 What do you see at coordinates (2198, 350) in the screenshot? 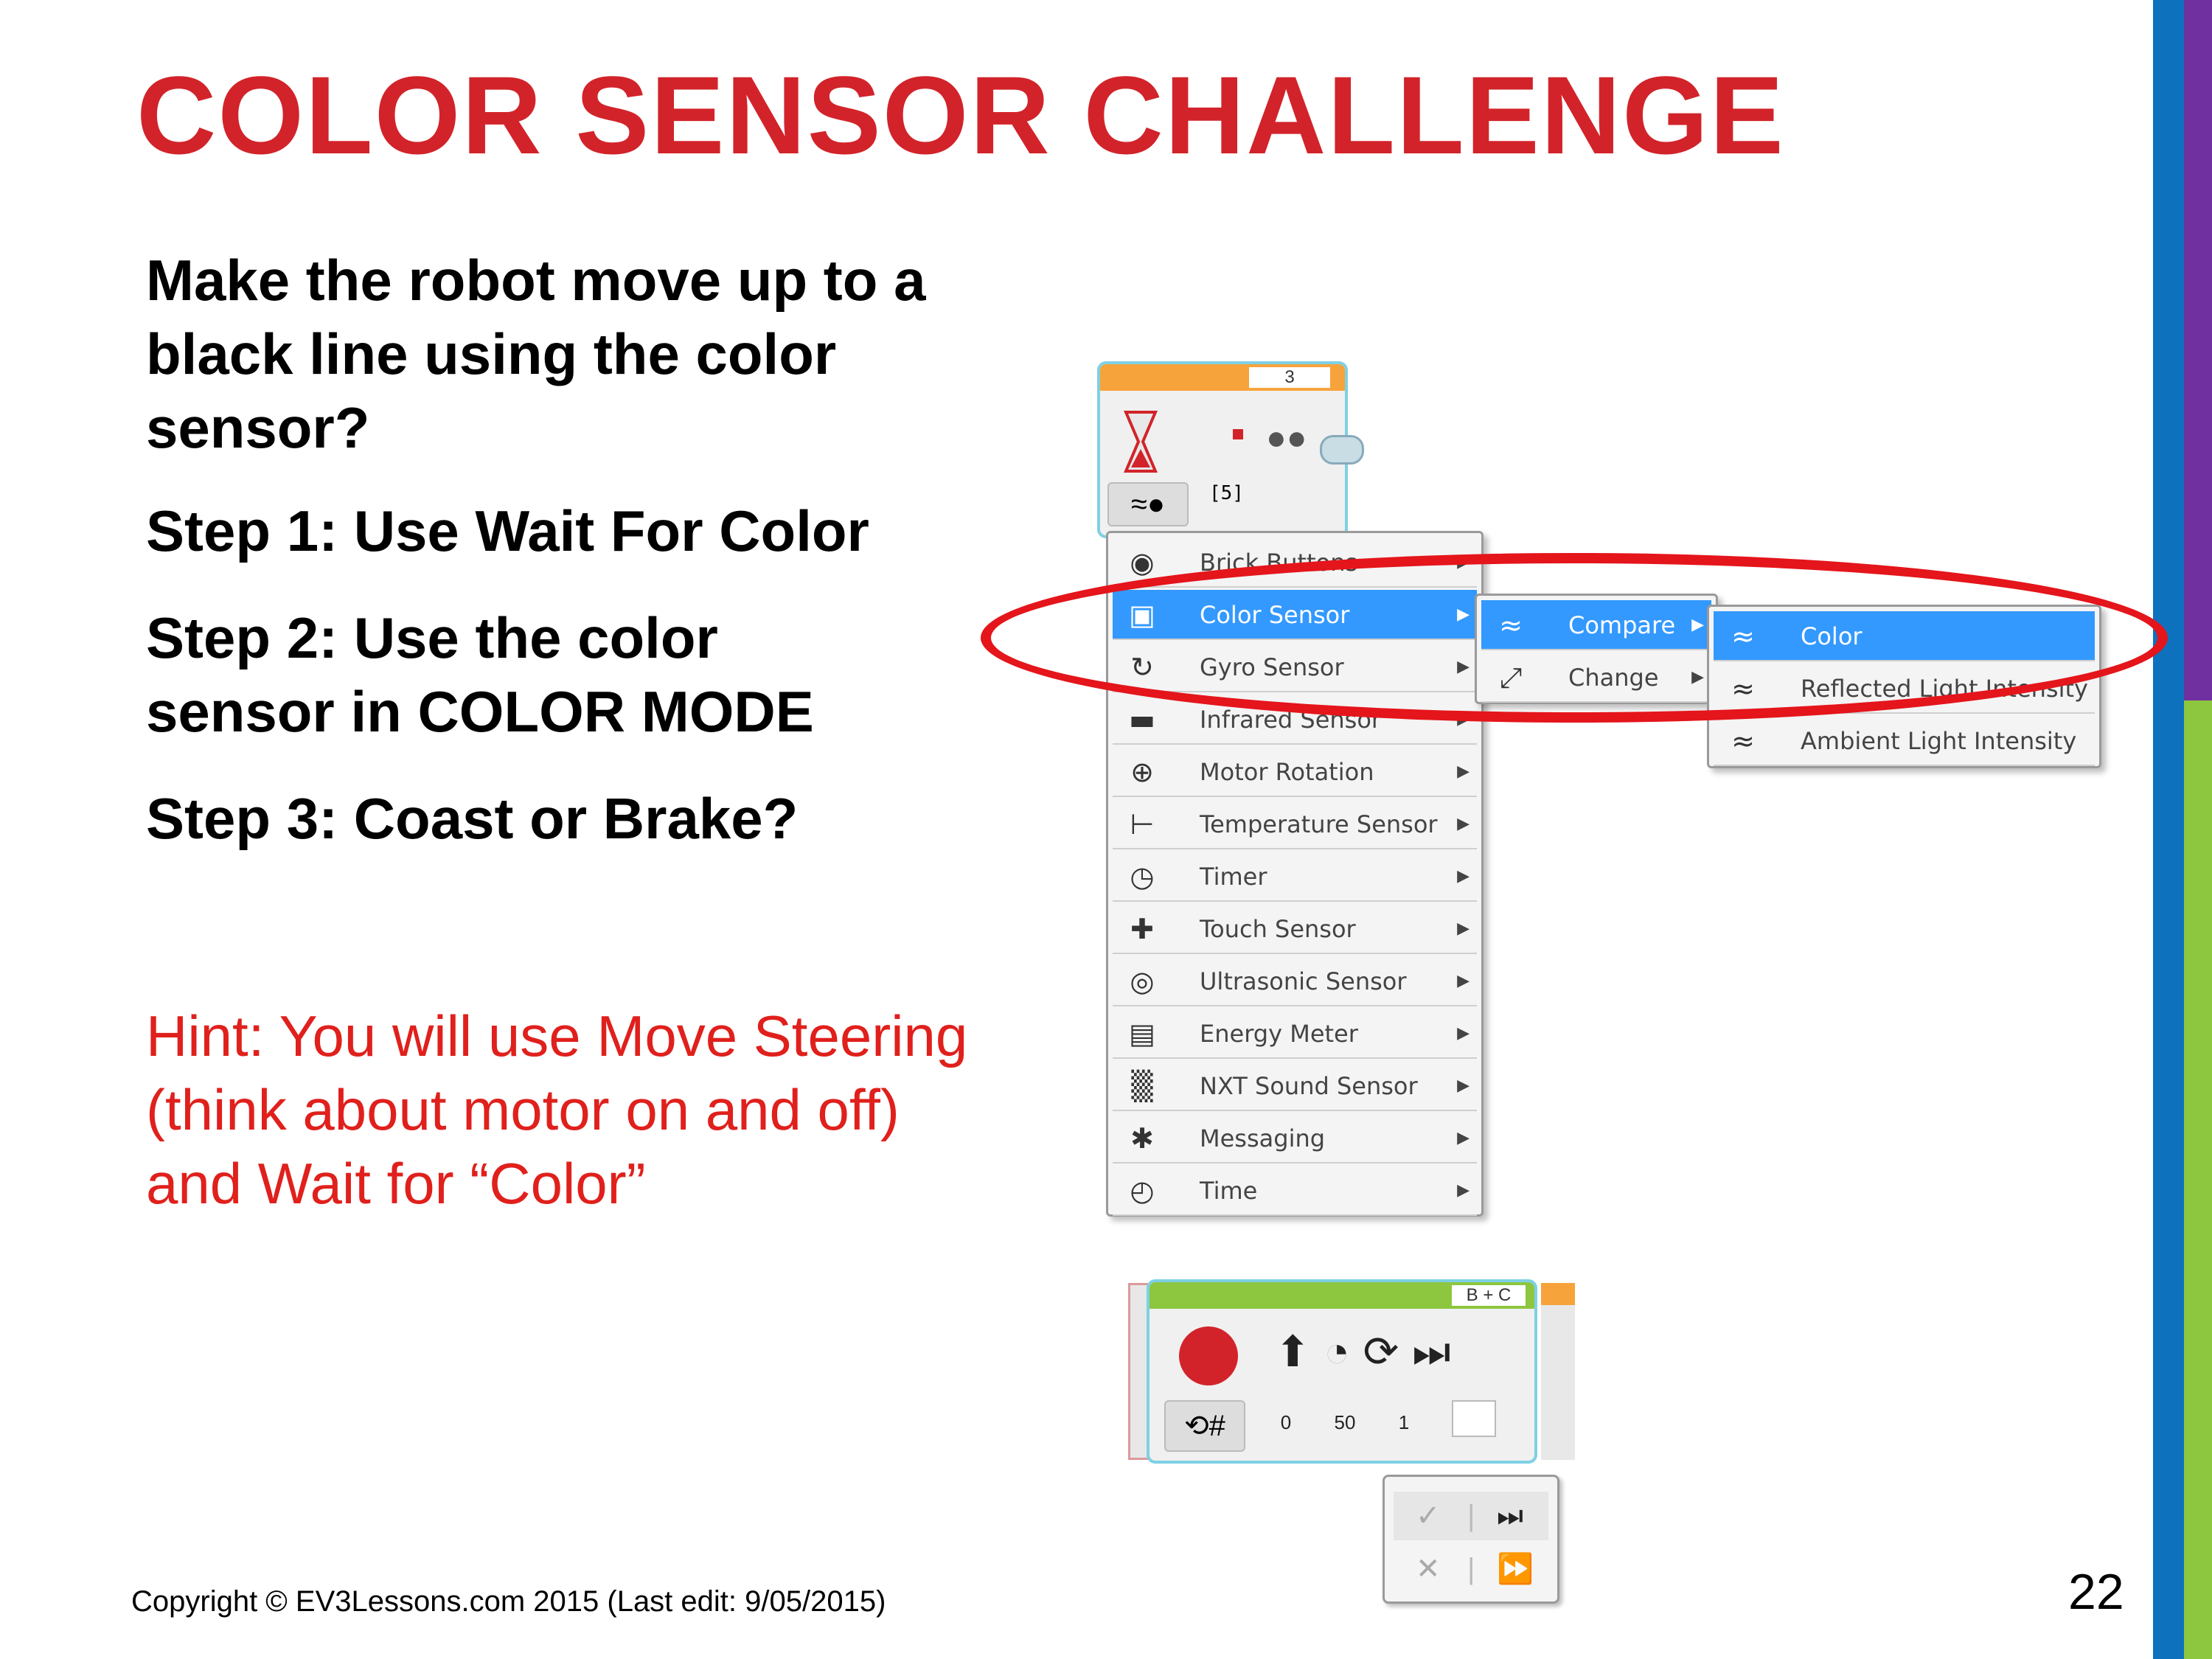
I see `accent-bar-purple` at bounding box center [2198, 350].